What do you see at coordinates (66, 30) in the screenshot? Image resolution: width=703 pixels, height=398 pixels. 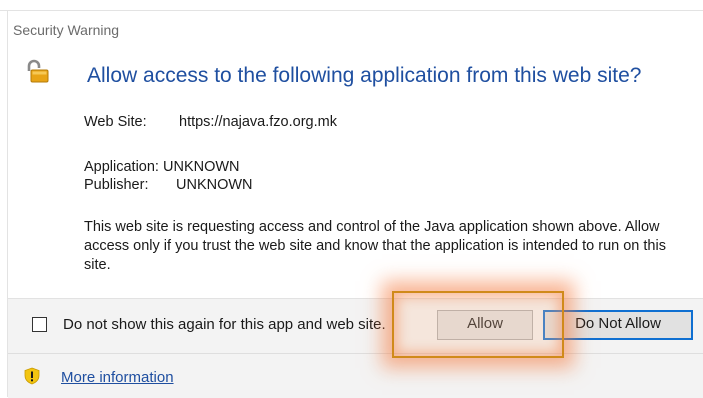 I see `dialog-title: Security Warning` at bounding box center [66, 30].